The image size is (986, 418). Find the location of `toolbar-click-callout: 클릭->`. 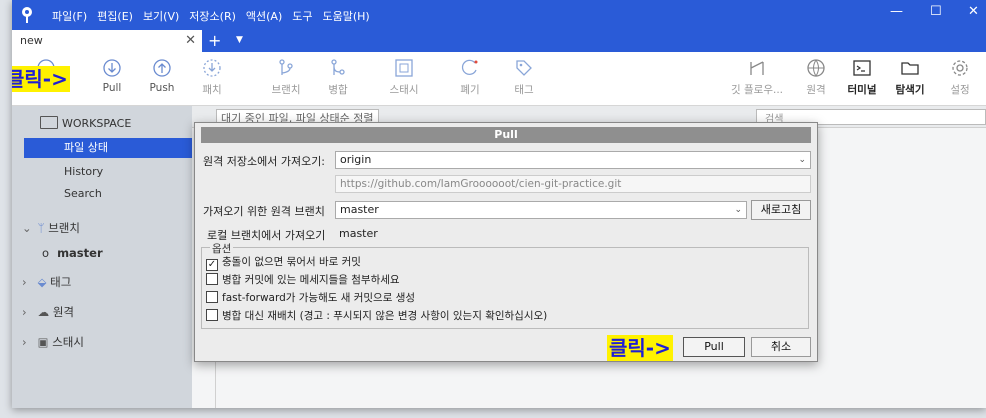

toolbar-click-callout: 클릭-> is located at coordinates (41, 79).